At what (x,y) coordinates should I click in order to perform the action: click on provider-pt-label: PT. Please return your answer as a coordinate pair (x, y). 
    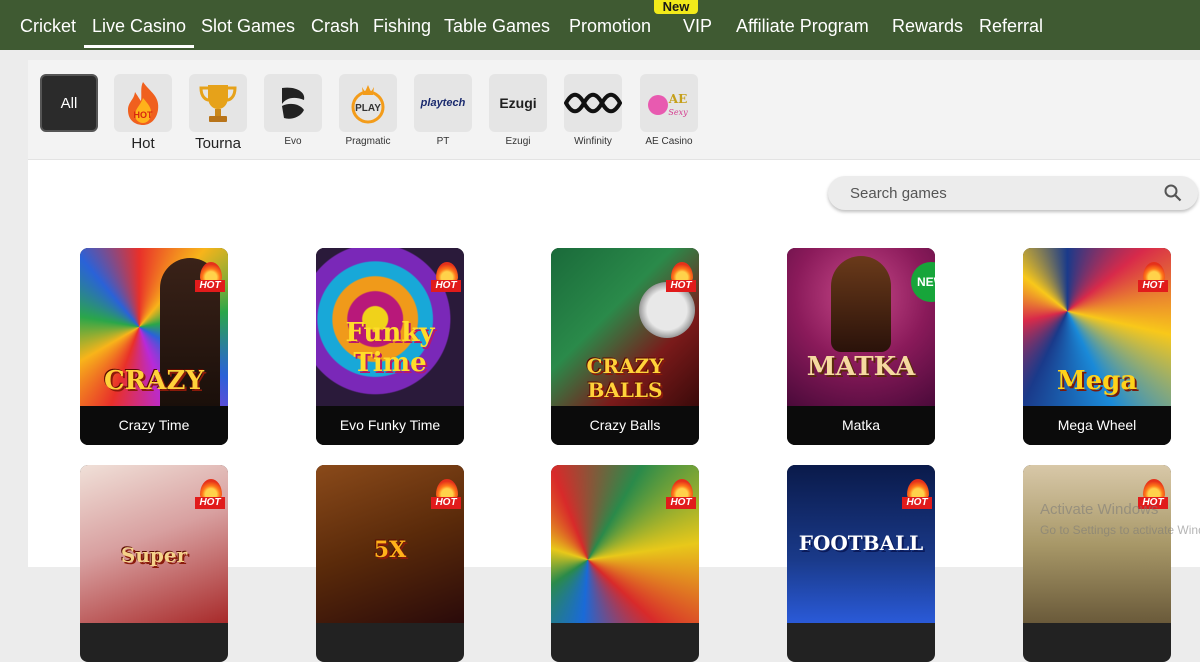
    Looking at the image, I should click on (443, 141).